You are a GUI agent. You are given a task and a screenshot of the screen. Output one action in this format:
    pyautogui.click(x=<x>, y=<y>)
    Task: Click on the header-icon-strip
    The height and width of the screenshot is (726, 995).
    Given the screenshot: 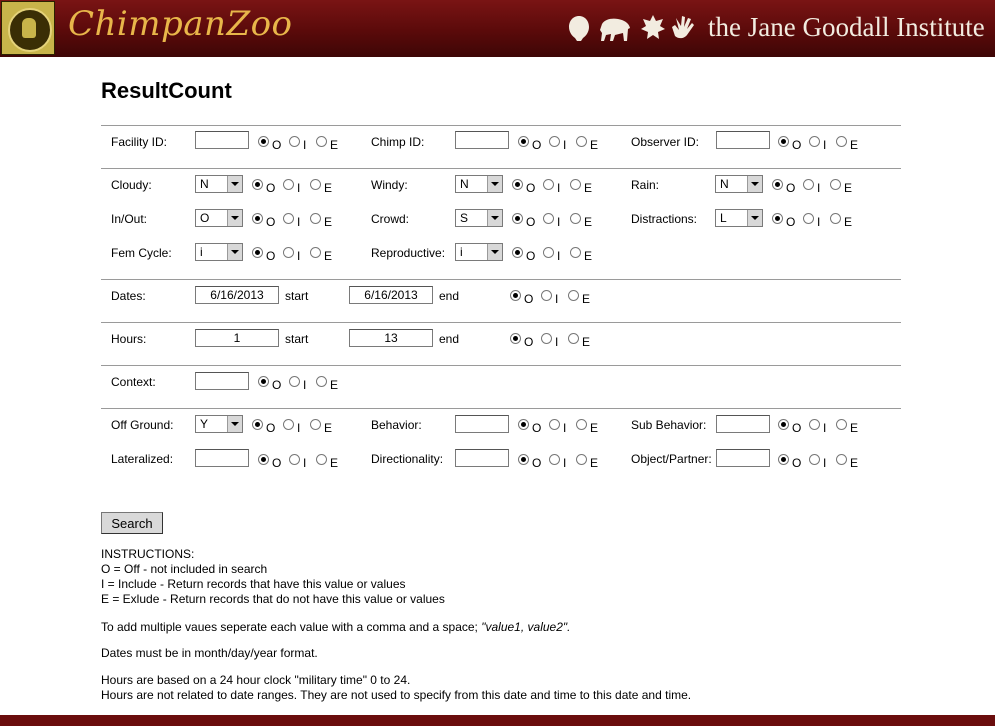 What is the action you would take?
    pyautogui.click(x=634, y=29)
    